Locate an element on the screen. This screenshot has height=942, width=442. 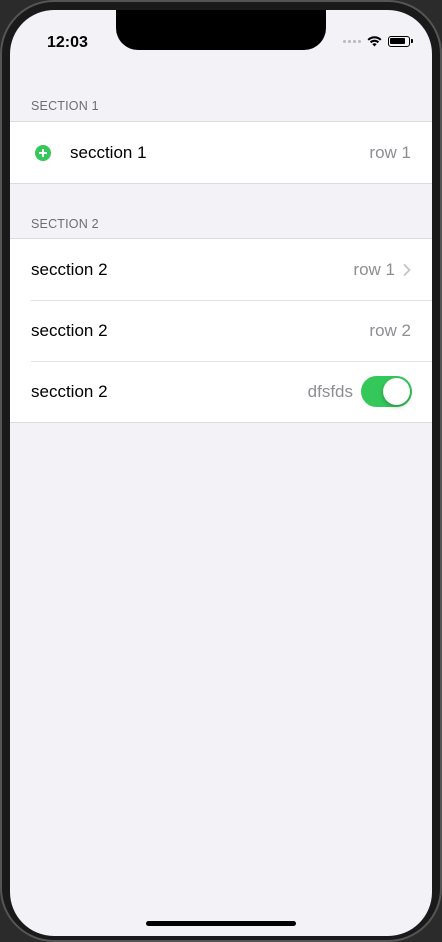
section-1-group: secction 1 row 1 is located at coordinates (221, 152).